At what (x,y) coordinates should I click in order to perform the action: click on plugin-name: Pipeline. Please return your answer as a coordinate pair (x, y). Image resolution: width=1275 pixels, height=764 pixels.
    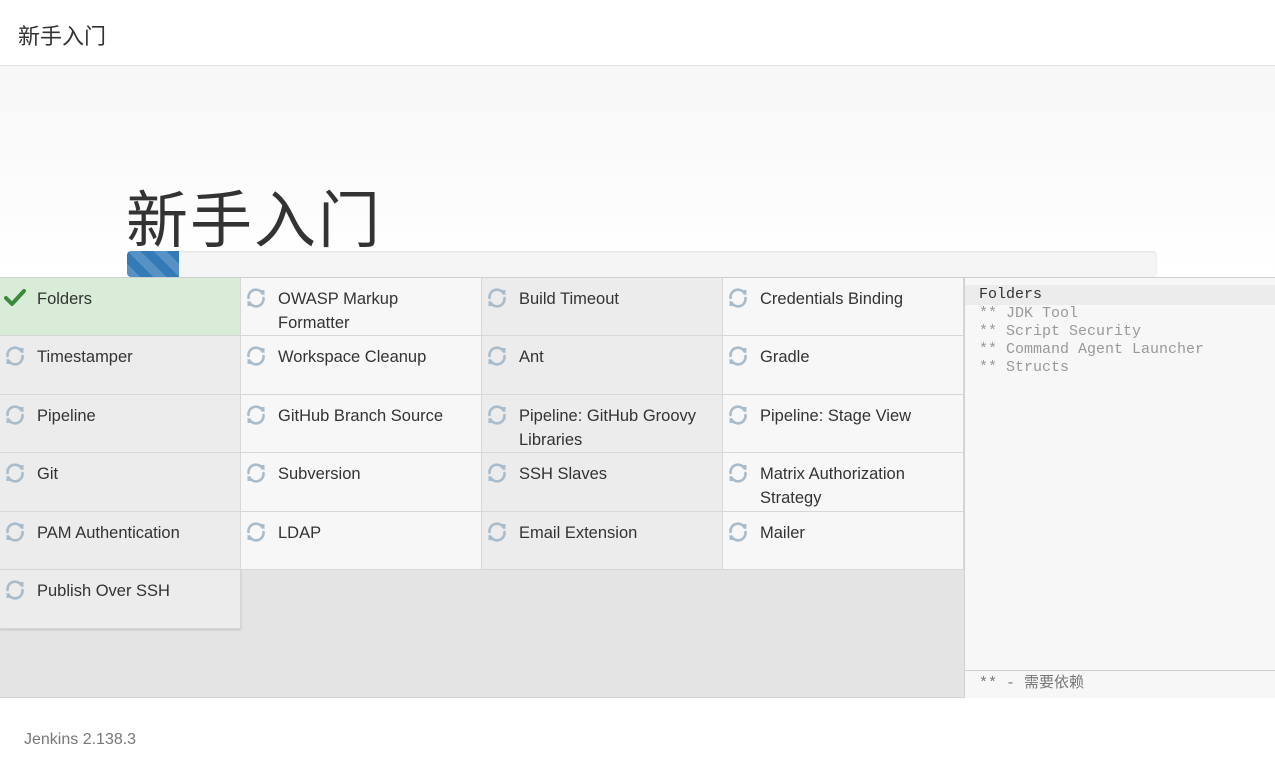
    Looking at the image, I should click on (66, 416).